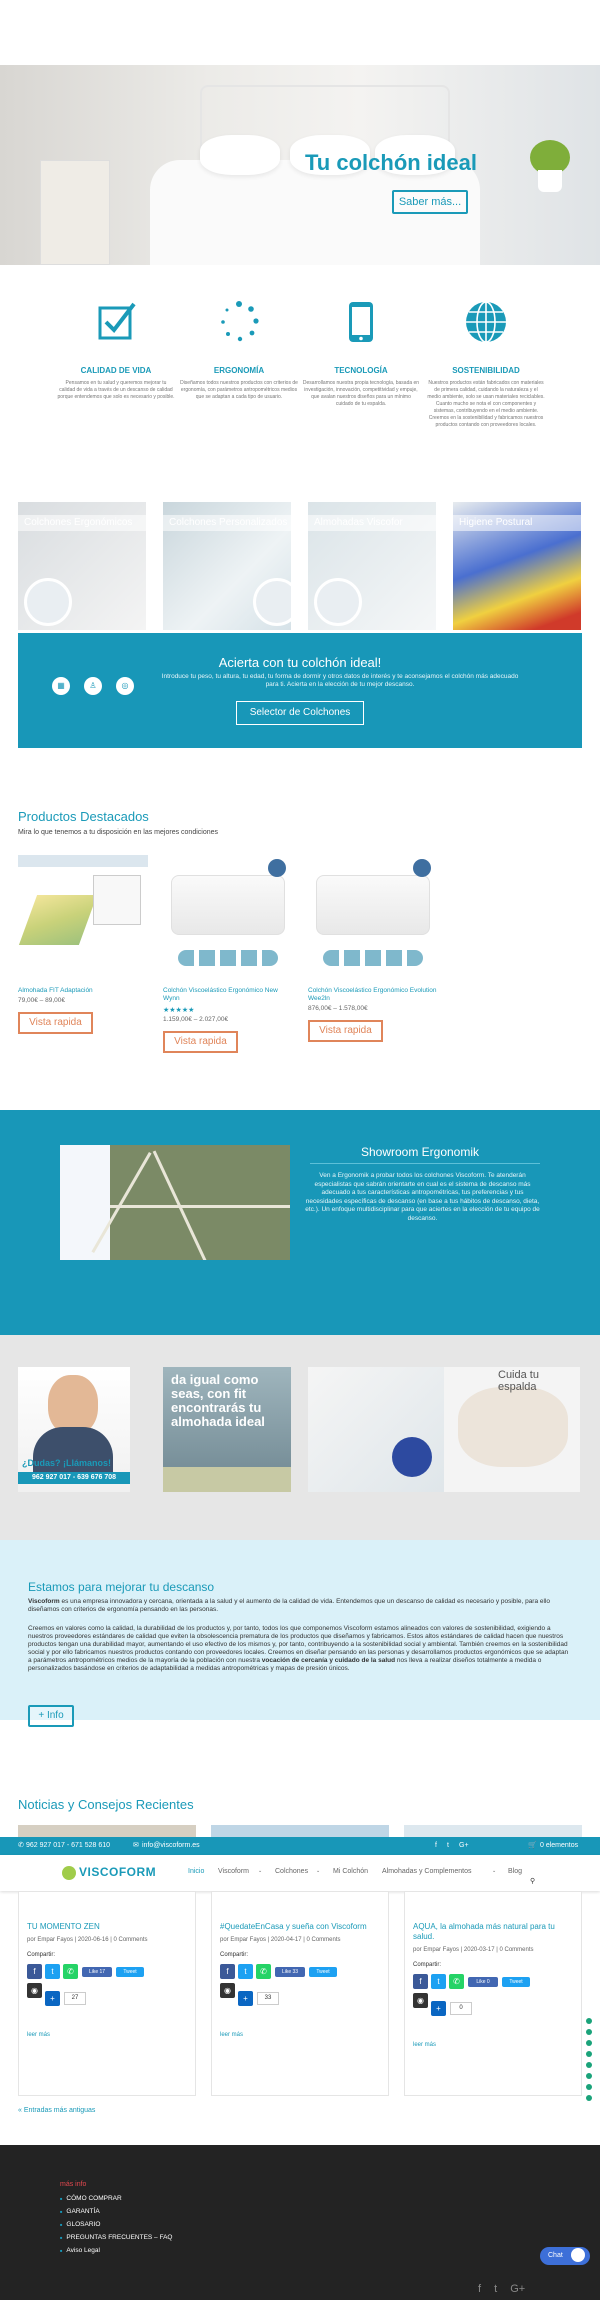 This screenshot has height=2300, width=600. I want to click on footer-link: Aviso Legal, so click(116, 2253).